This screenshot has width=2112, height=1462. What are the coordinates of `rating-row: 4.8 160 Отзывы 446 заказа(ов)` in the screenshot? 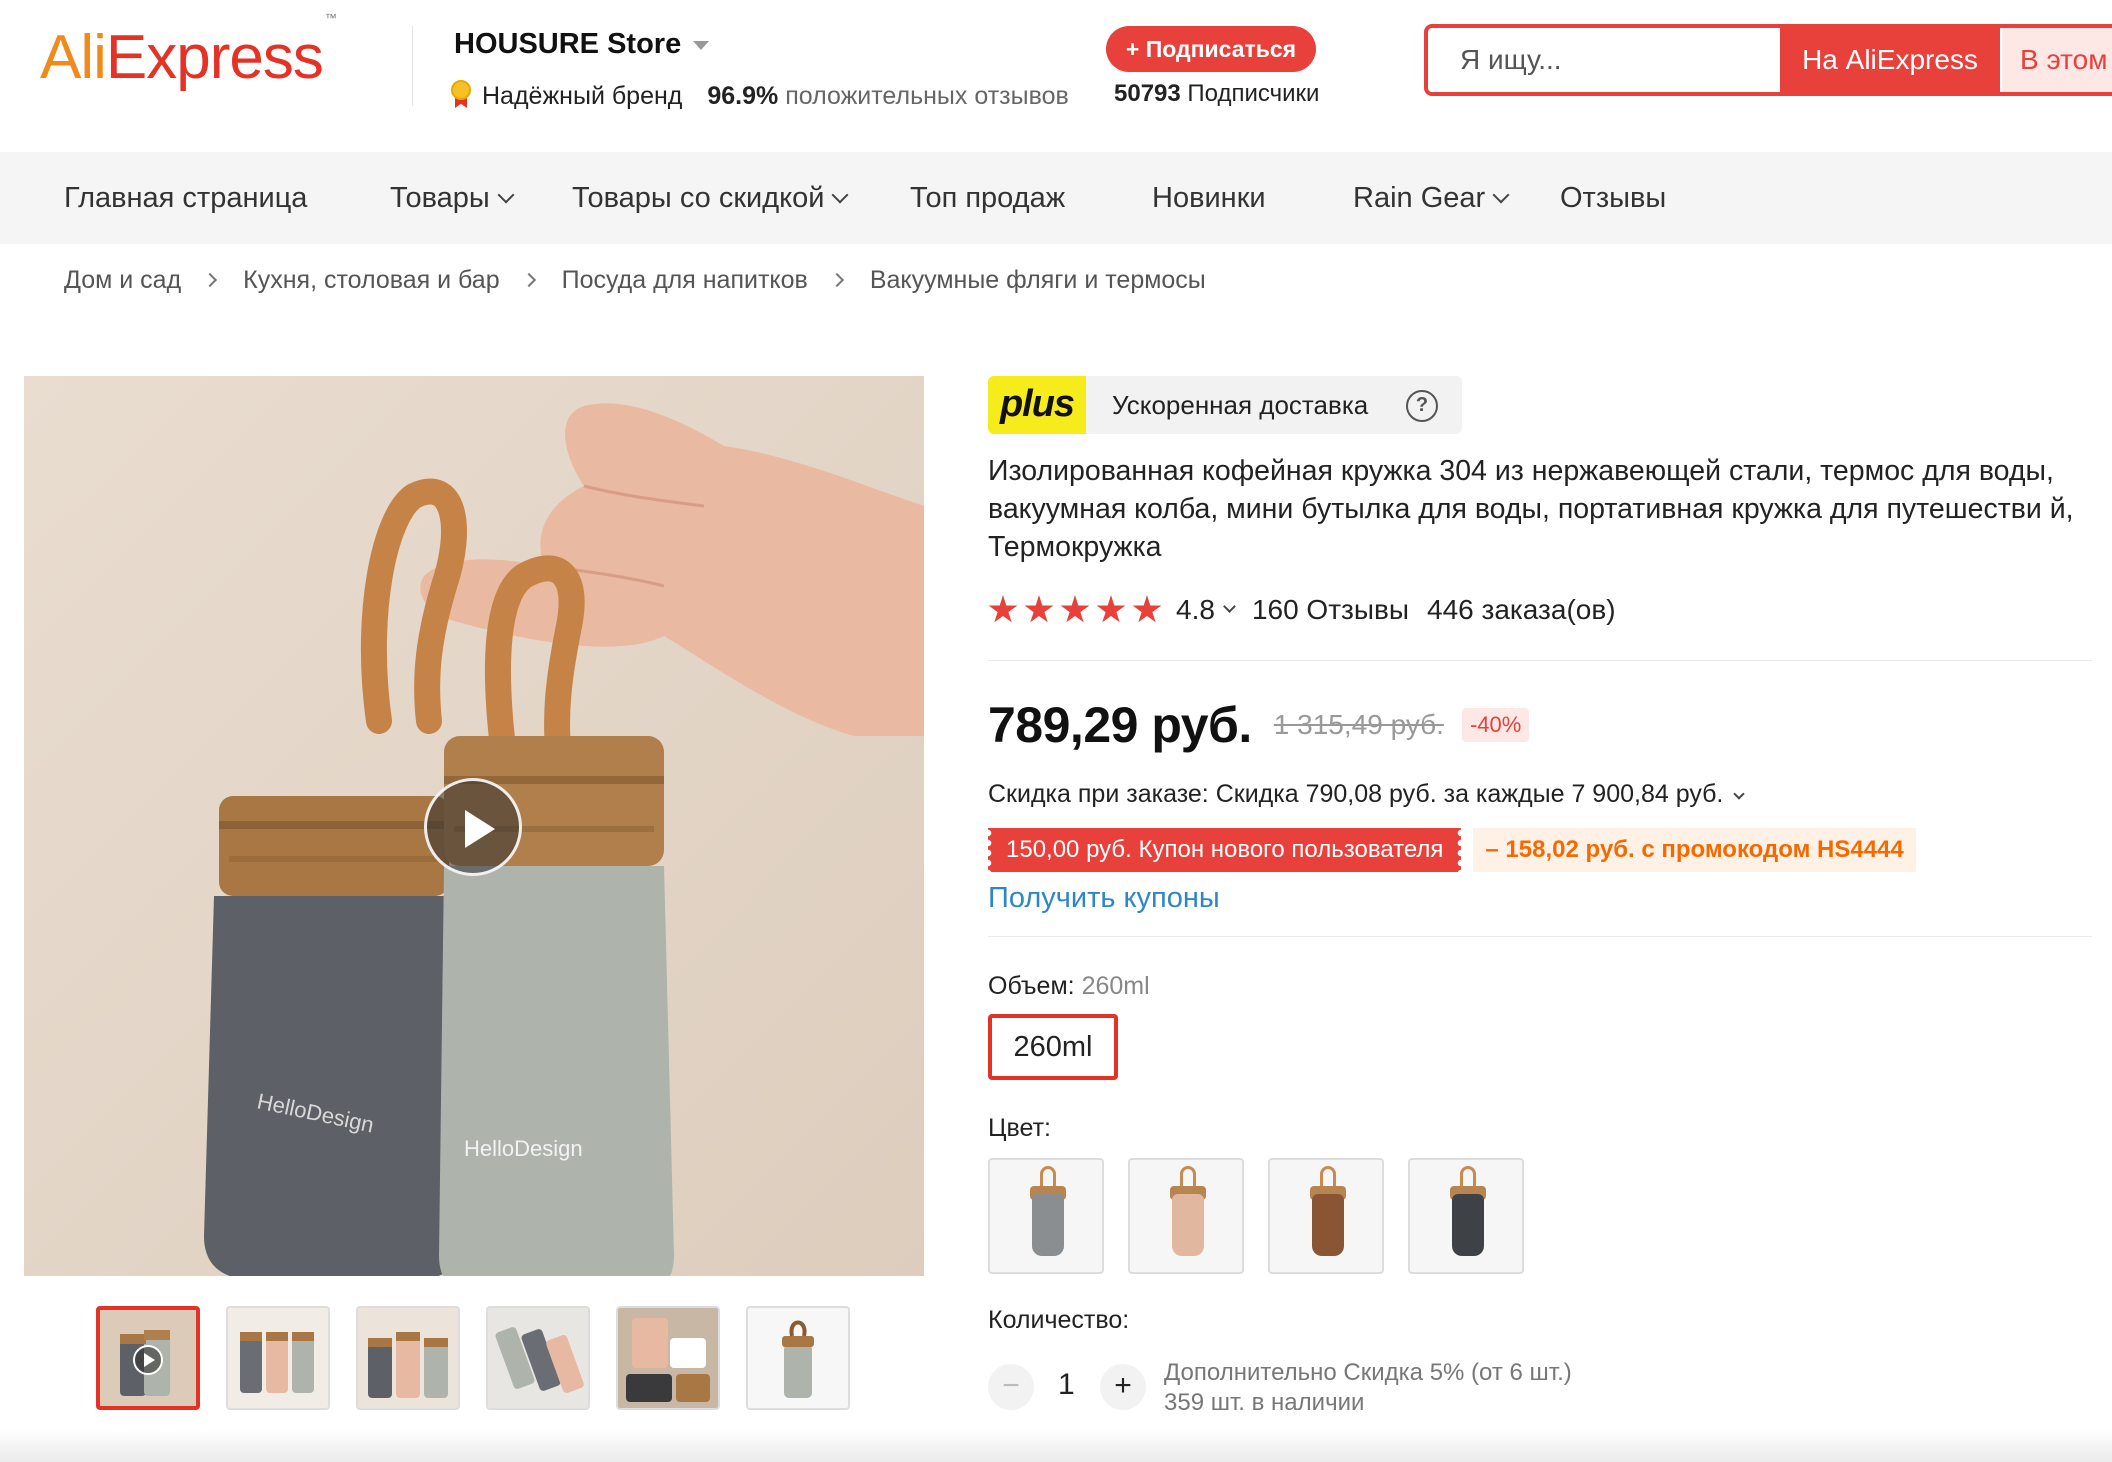 It's located at (1302, 610).